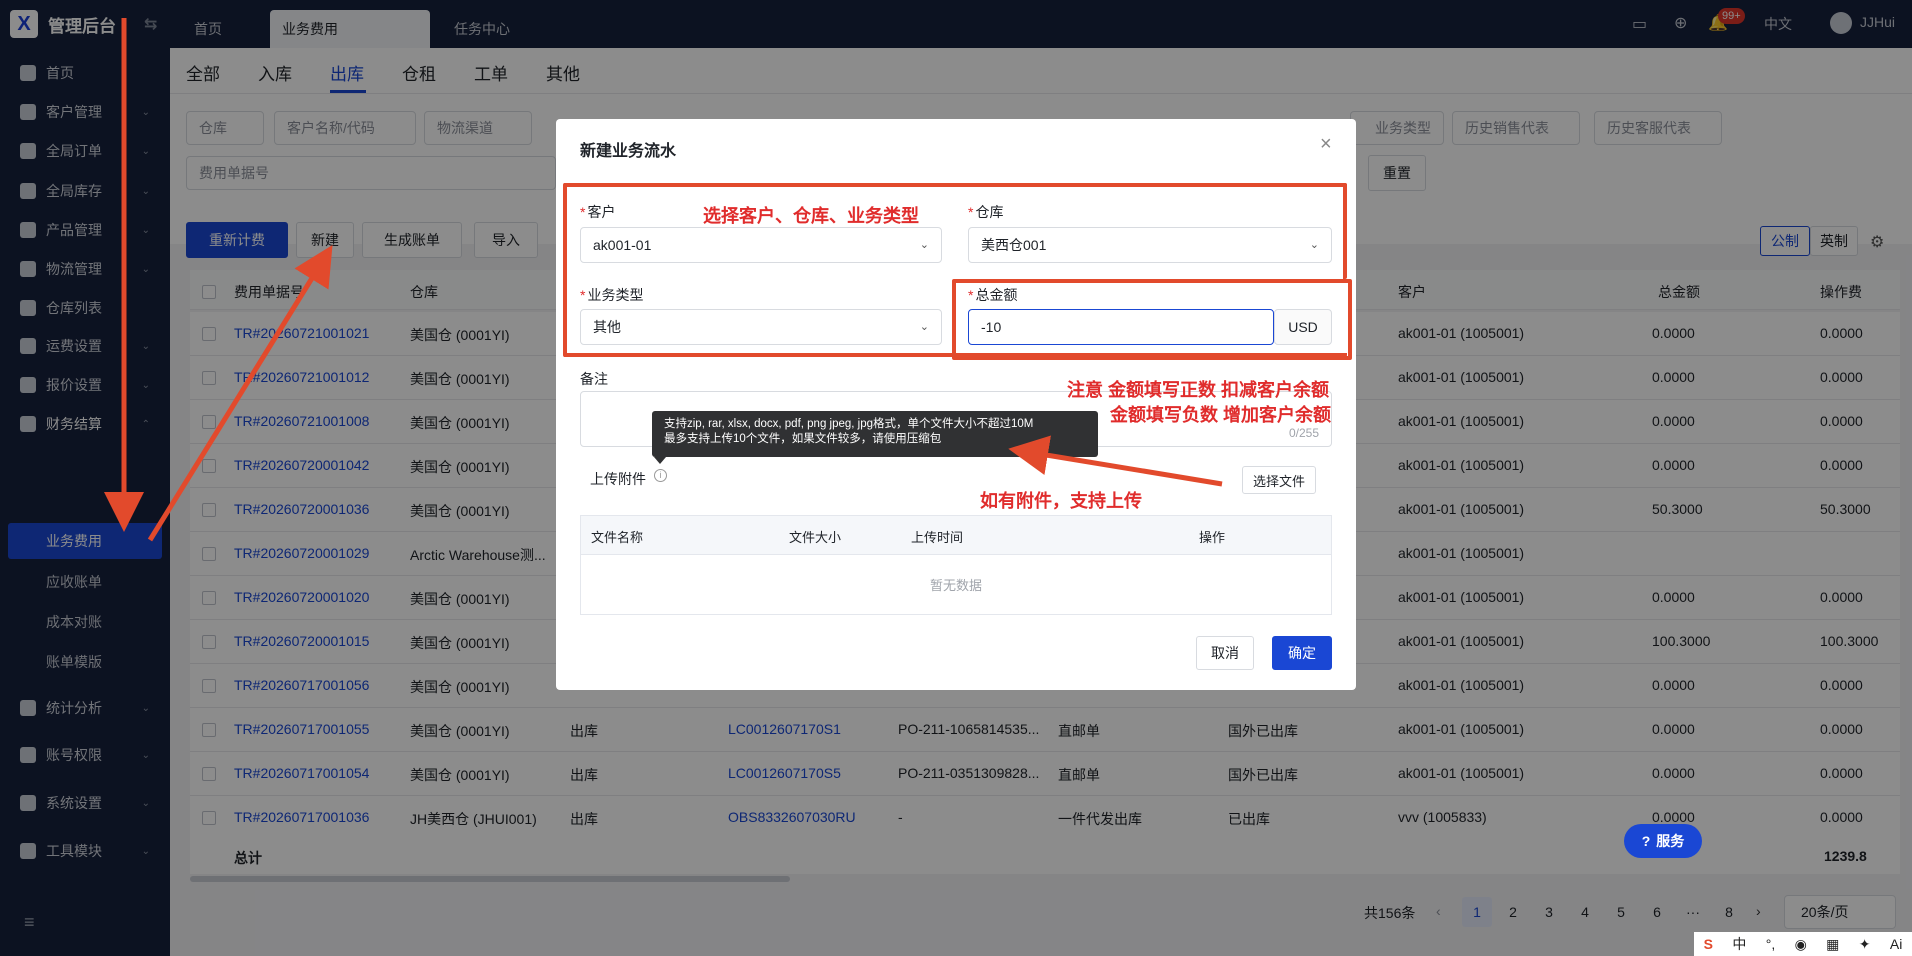 Image resolution: width=1912 pixels, height=956 pixels. I want to click on arrow-to-new, so click(240, 393).